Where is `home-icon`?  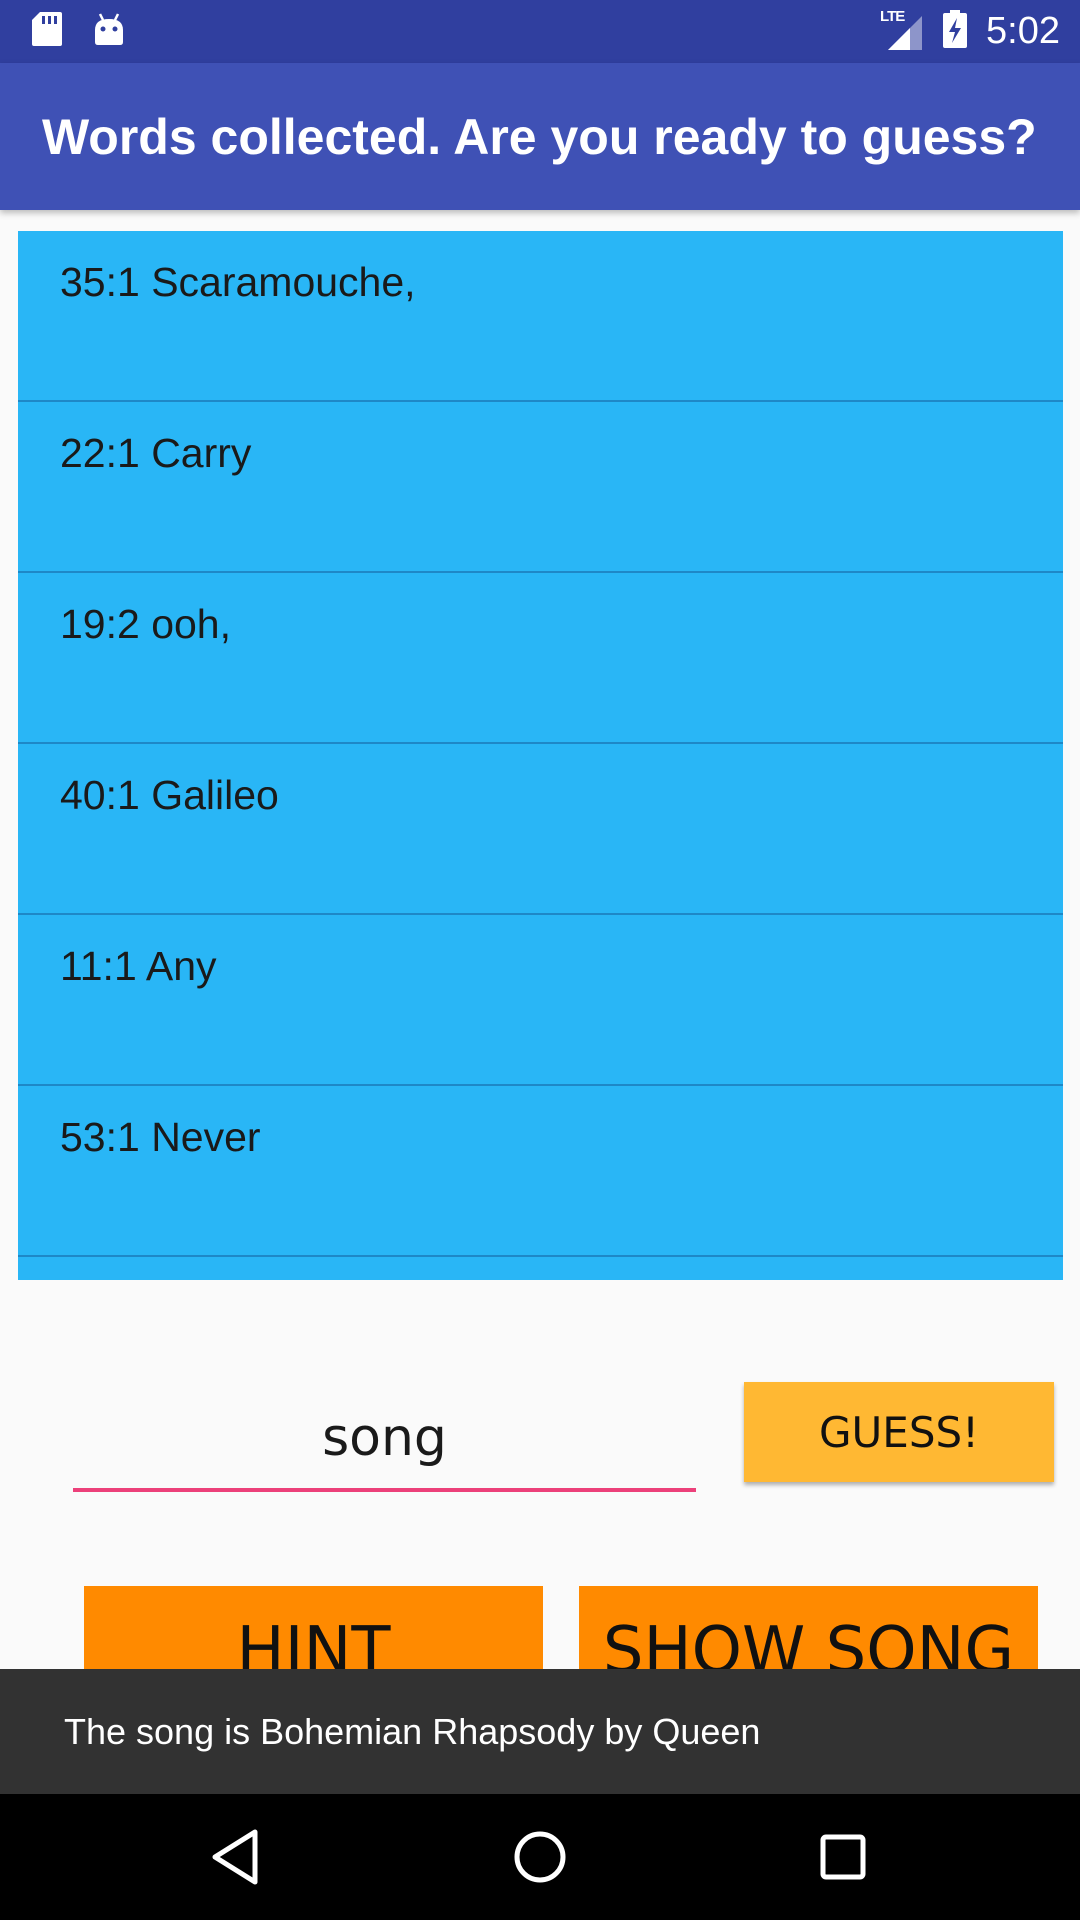
home-icon is located at coordinates (540, 1857).